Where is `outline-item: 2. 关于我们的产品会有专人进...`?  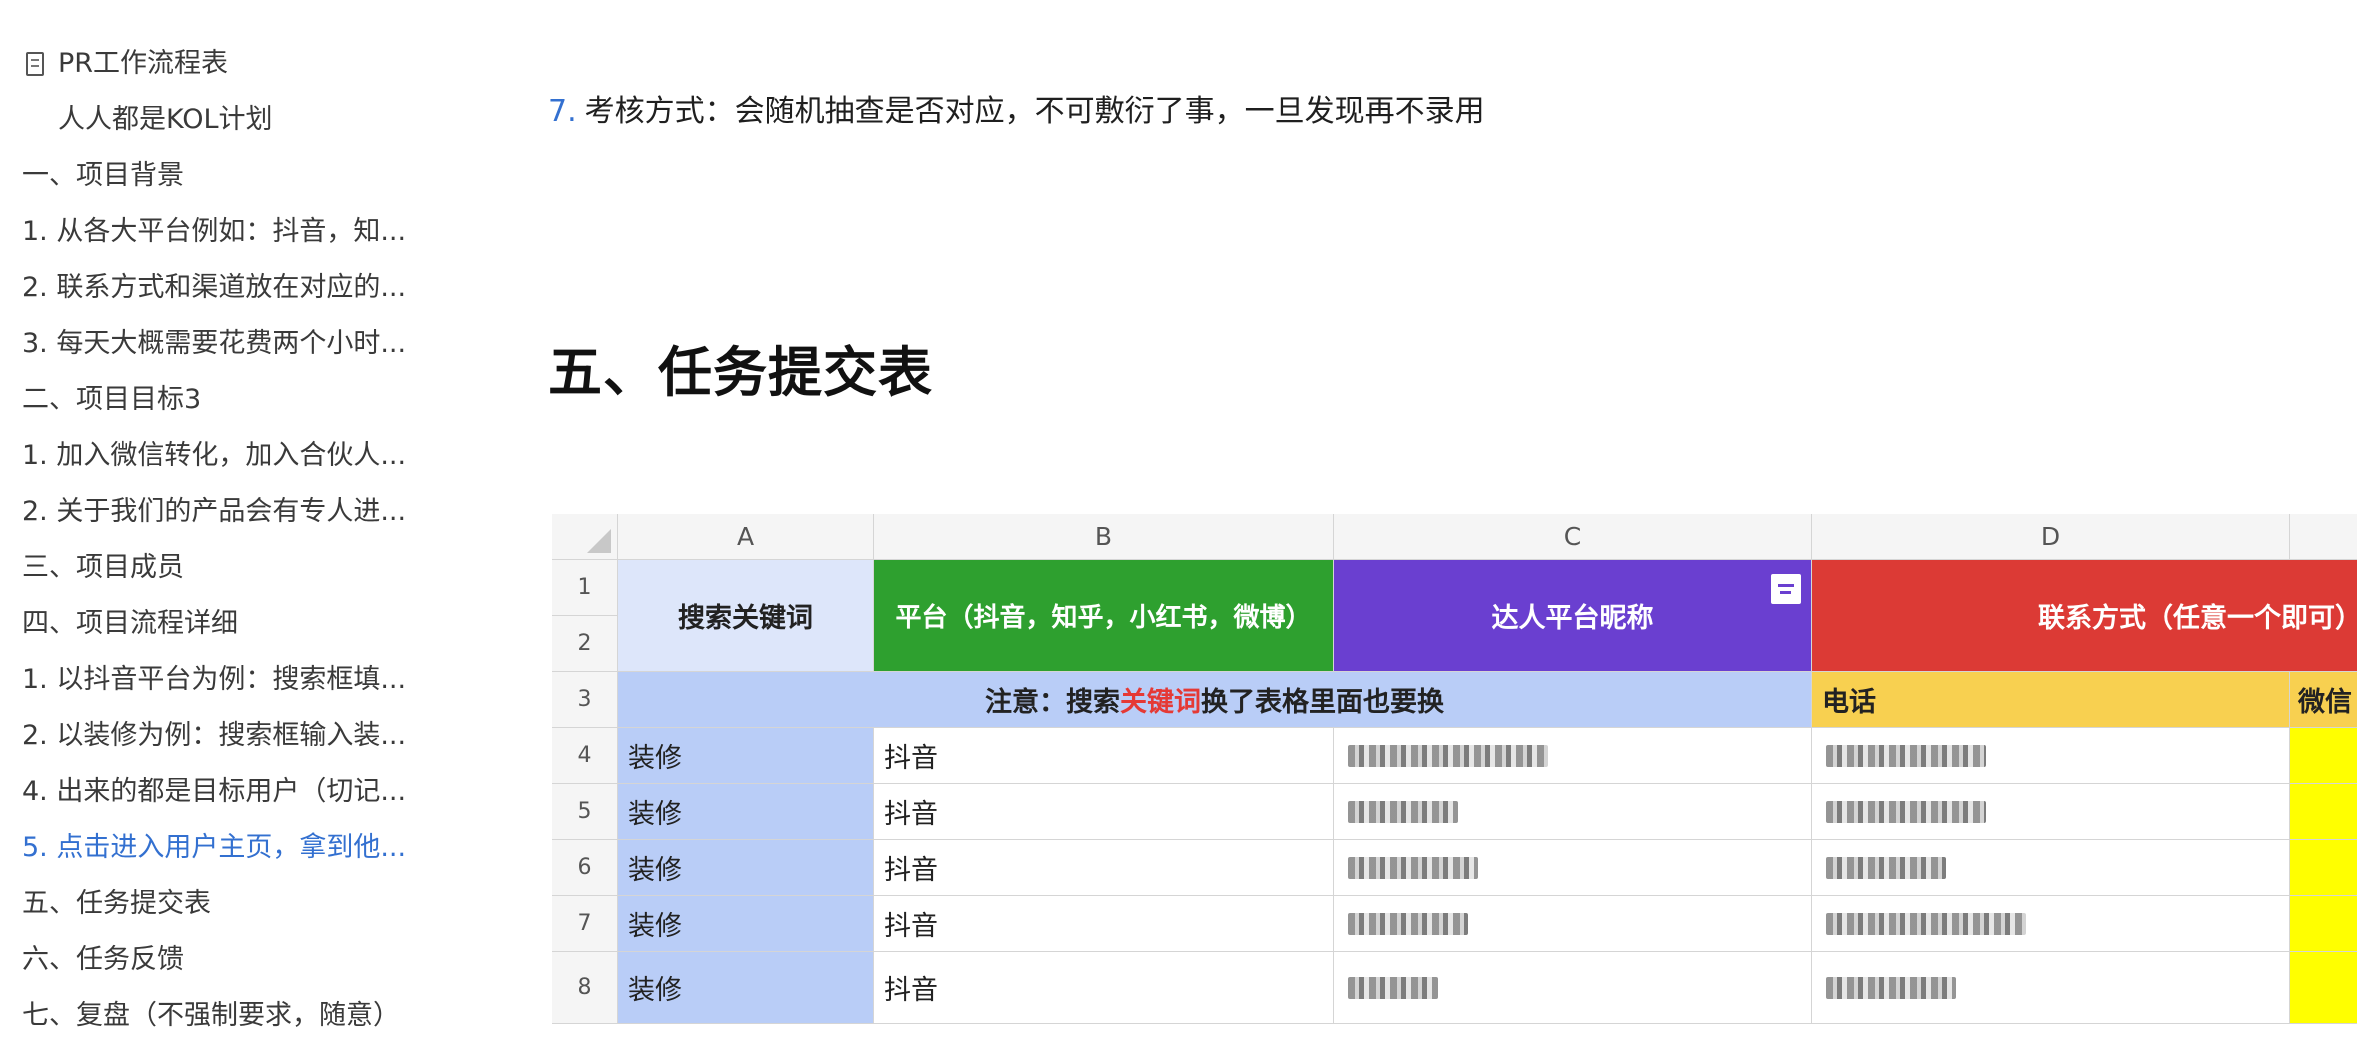
outline-item: 2. 关于我们的产品会有专人进... is located at coordinates (208, 512).